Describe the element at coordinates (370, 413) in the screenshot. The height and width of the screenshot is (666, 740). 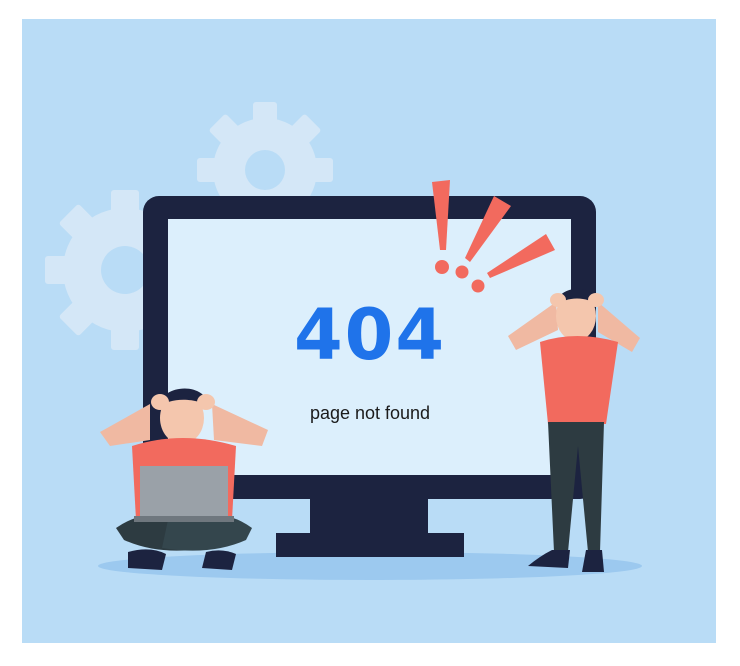
I see `error-message: page not found` at that location.